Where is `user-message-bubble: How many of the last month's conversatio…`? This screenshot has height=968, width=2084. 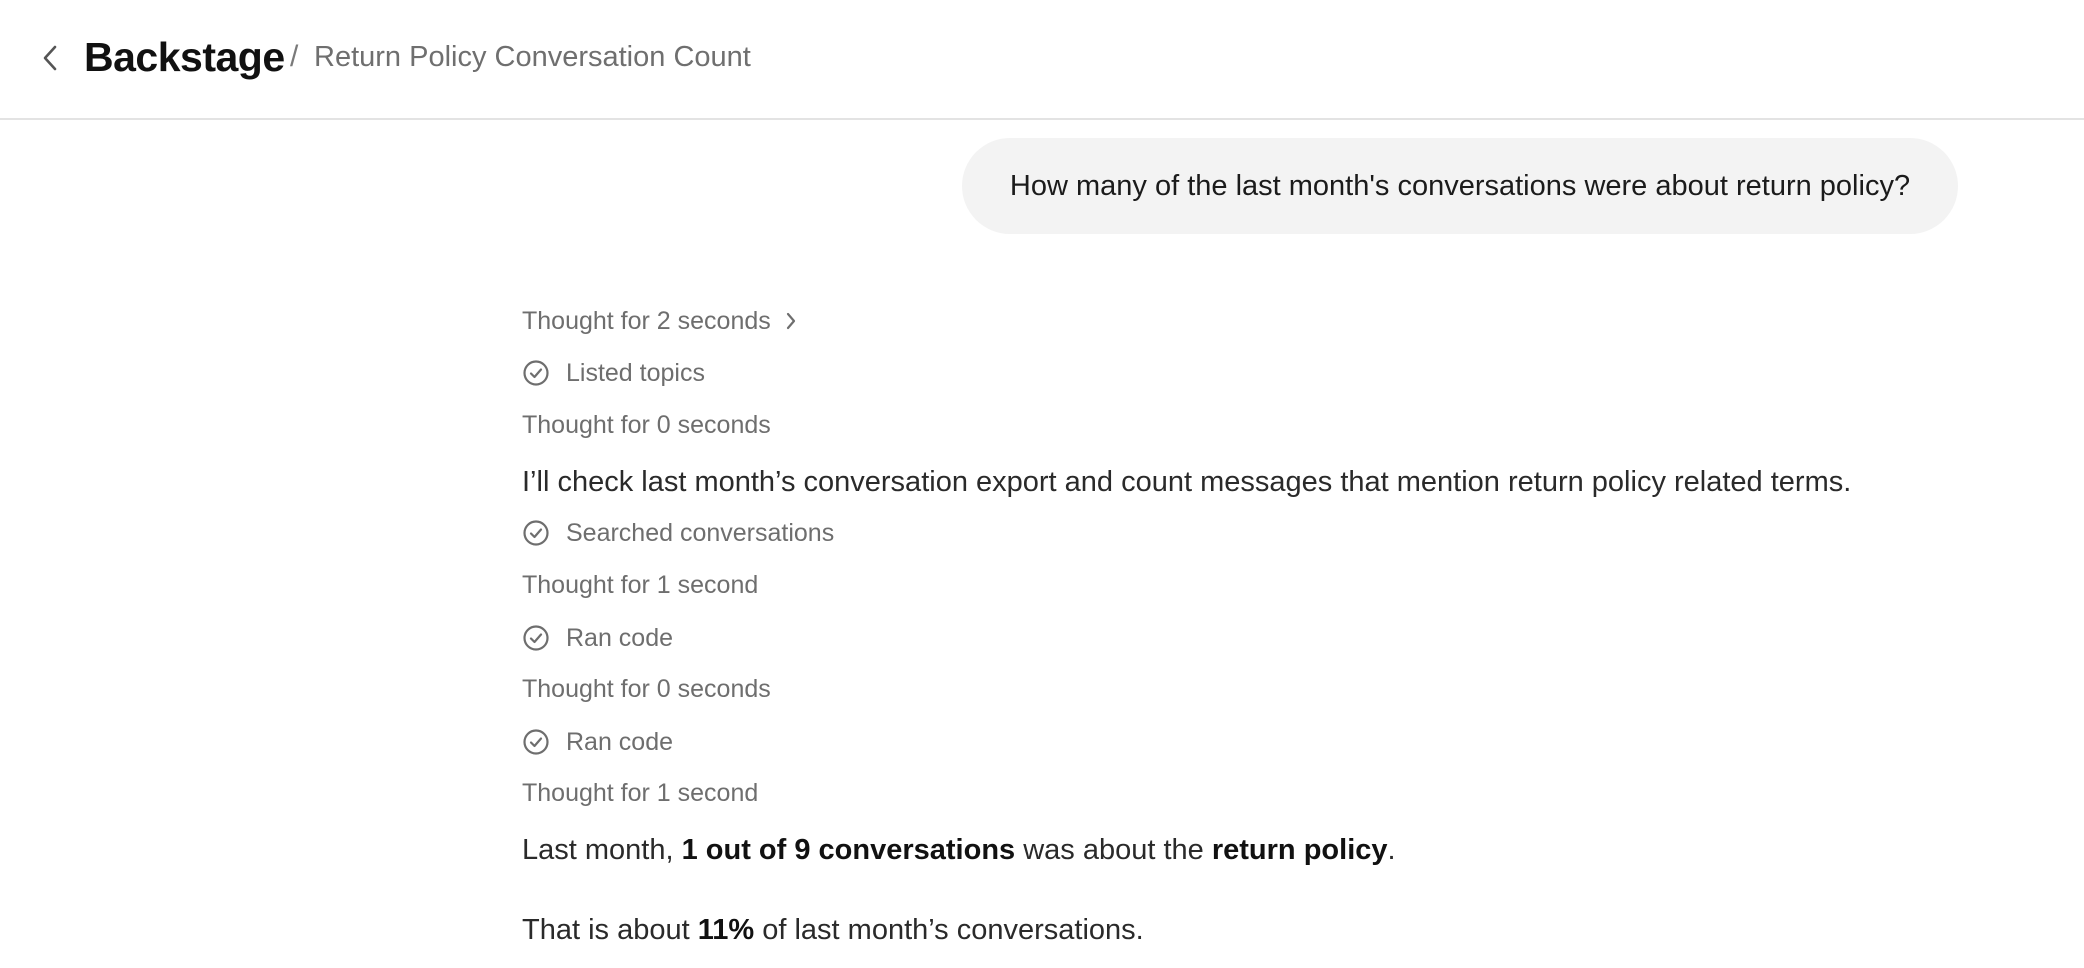 user-message-bubble: How many of the last month's conversatio… is located at coordinates (1460, 186).